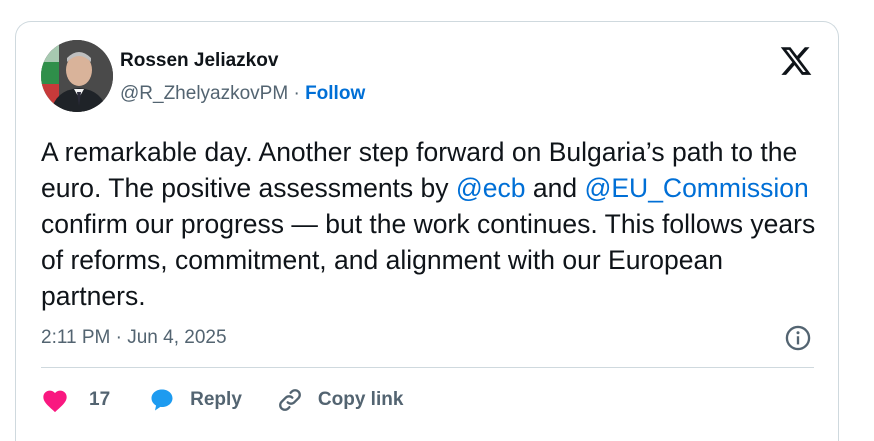 The height and width of the screenshot is (441, 874). Describe the element at coordinates (162, 400) in the screenshot. I see `reply-bubble-icon` at that location.